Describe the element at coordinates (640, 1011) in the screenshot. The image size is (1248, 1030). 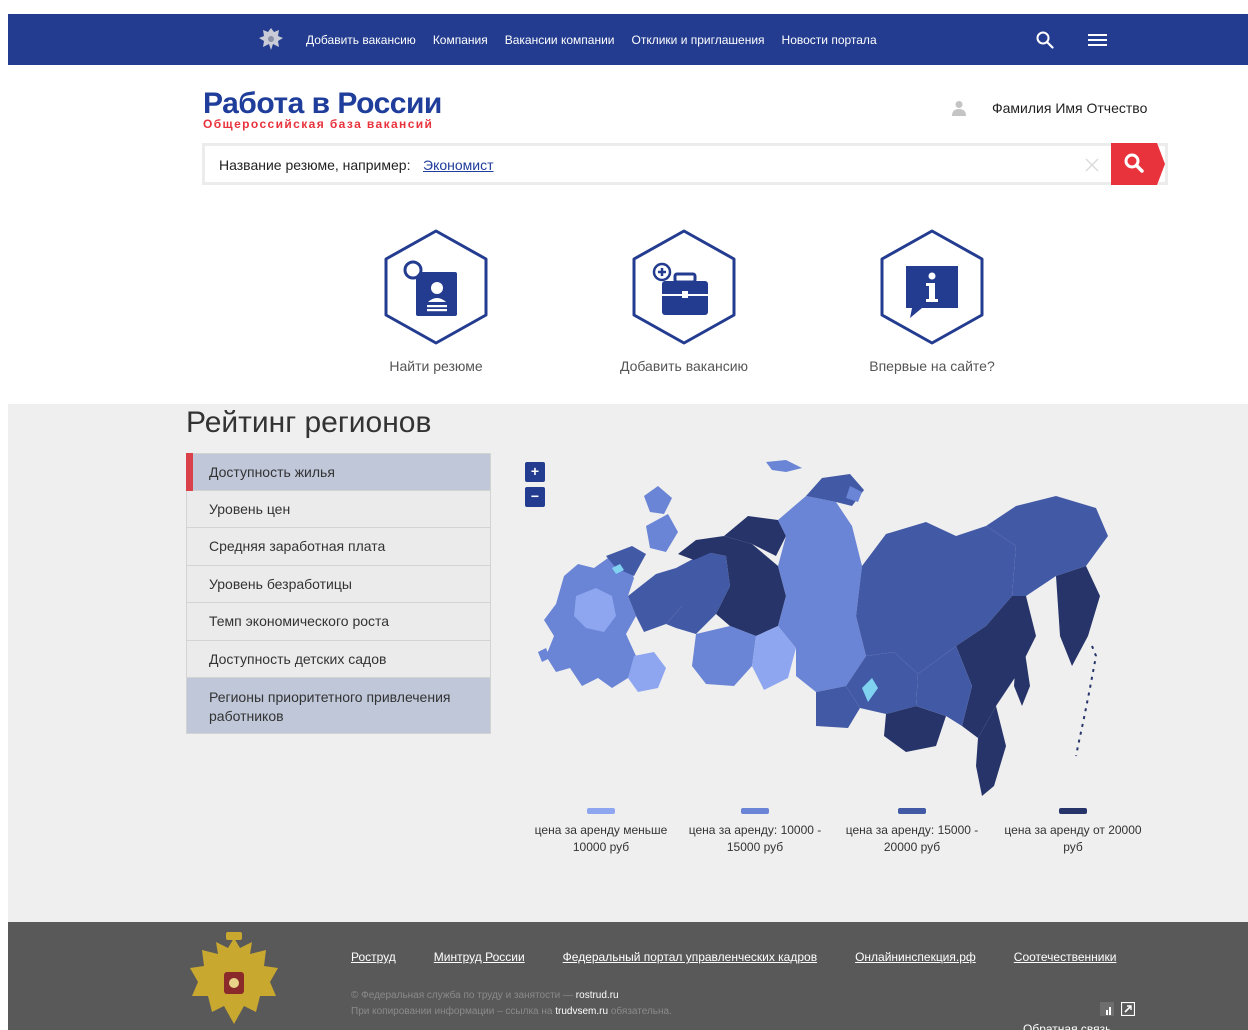
I see `copy-notice-suffix: обязательна.` at that location.